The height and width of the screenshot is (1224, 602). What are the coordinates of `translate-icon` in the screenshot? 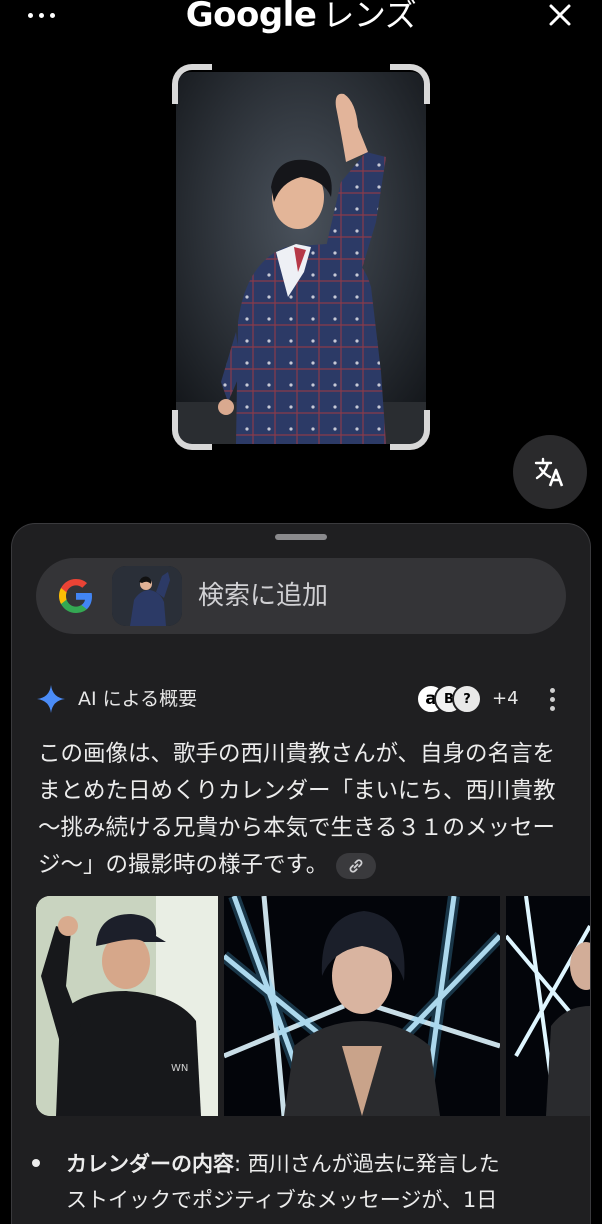 It's located at (549, 472).